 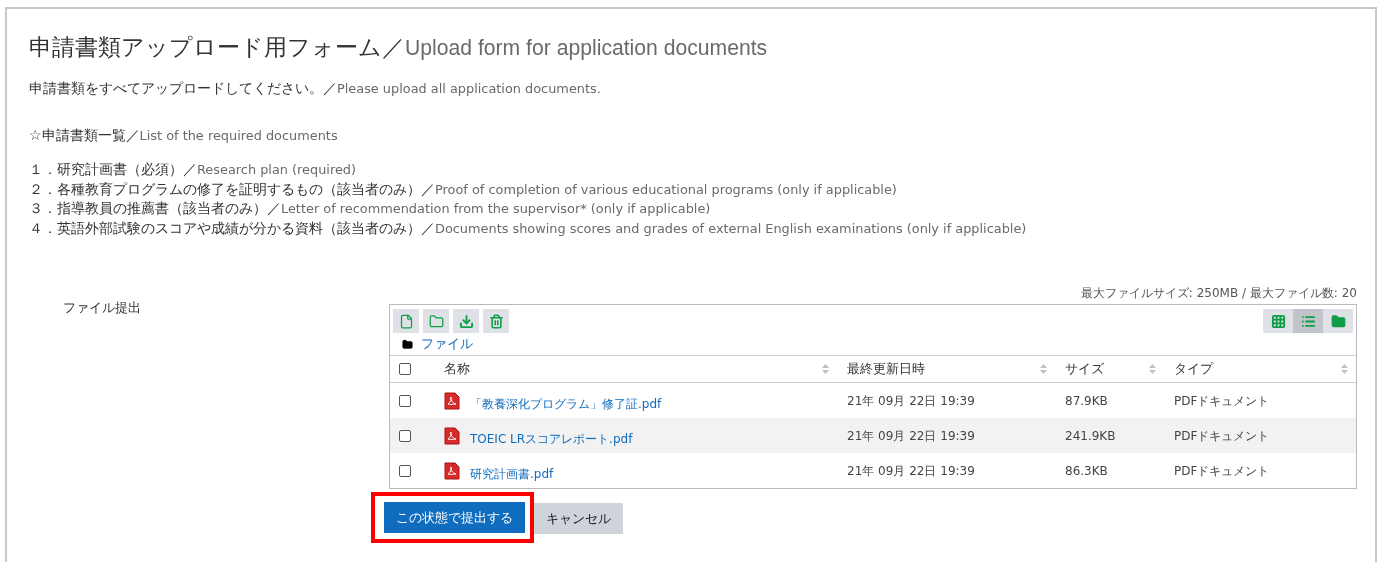 What do you see at coordinates (193, 169) in the screenshot?
I see `document-item: １．研究計画書（必須）／Research plan (required)` at bounding box center [193, 169].